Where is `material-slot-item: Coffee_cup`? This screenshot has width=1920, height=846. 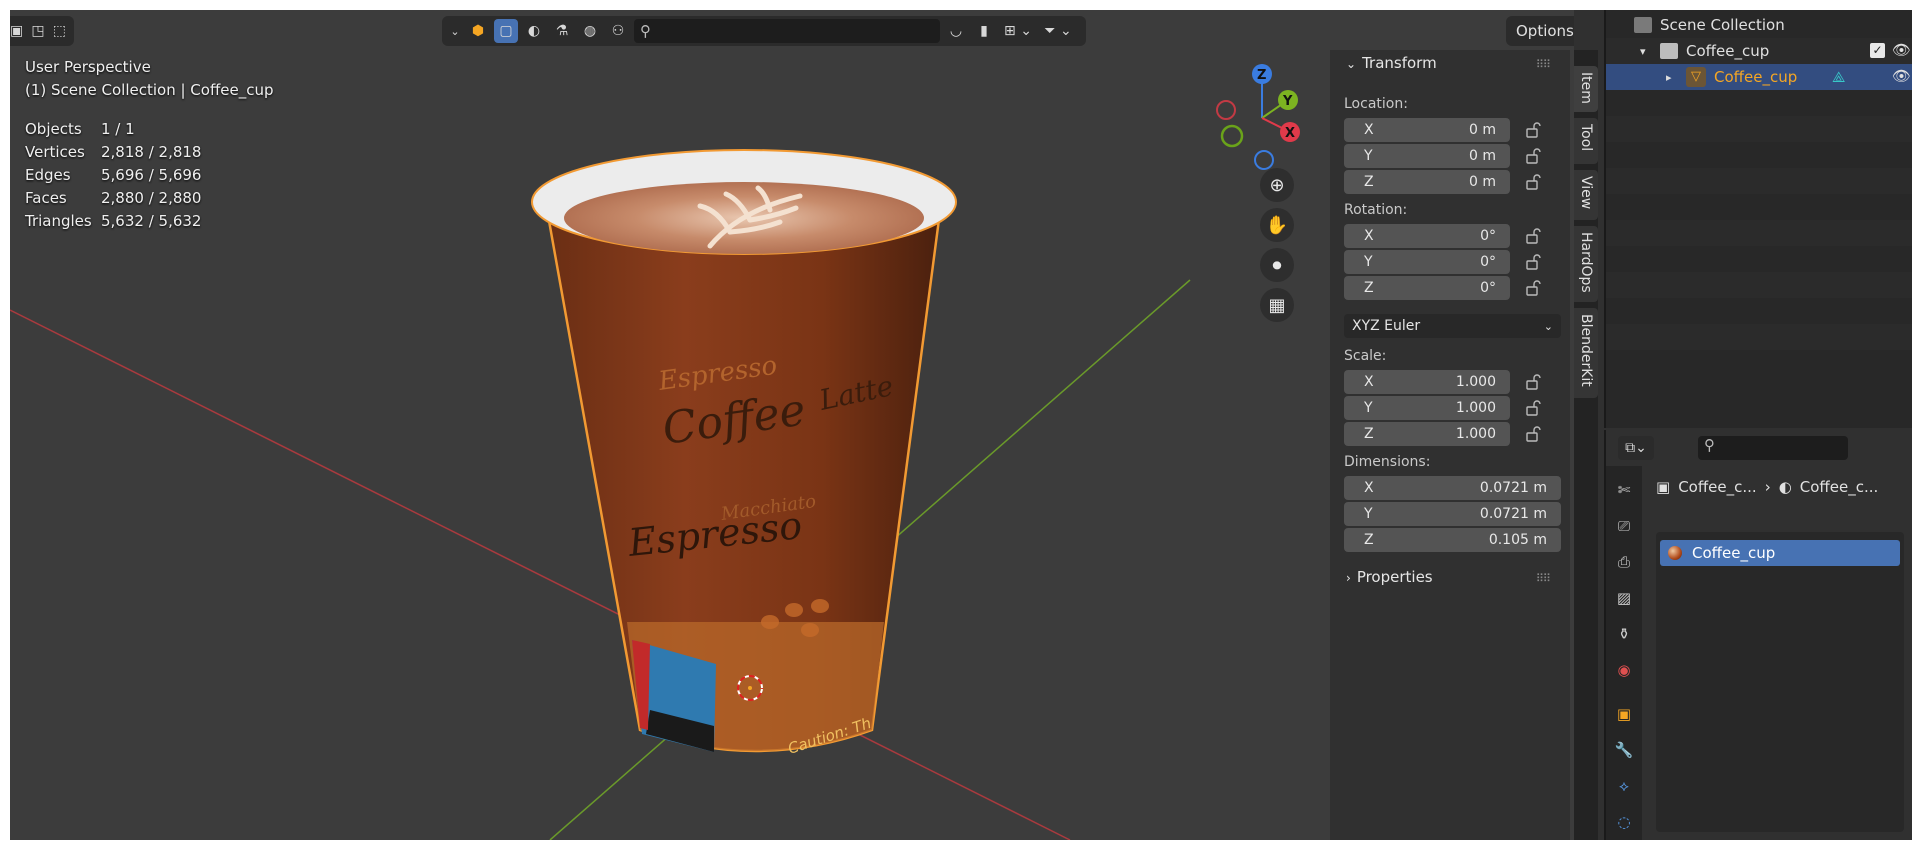
material-slot-item: Coffee_cup is located at coordinates (1780, 553).